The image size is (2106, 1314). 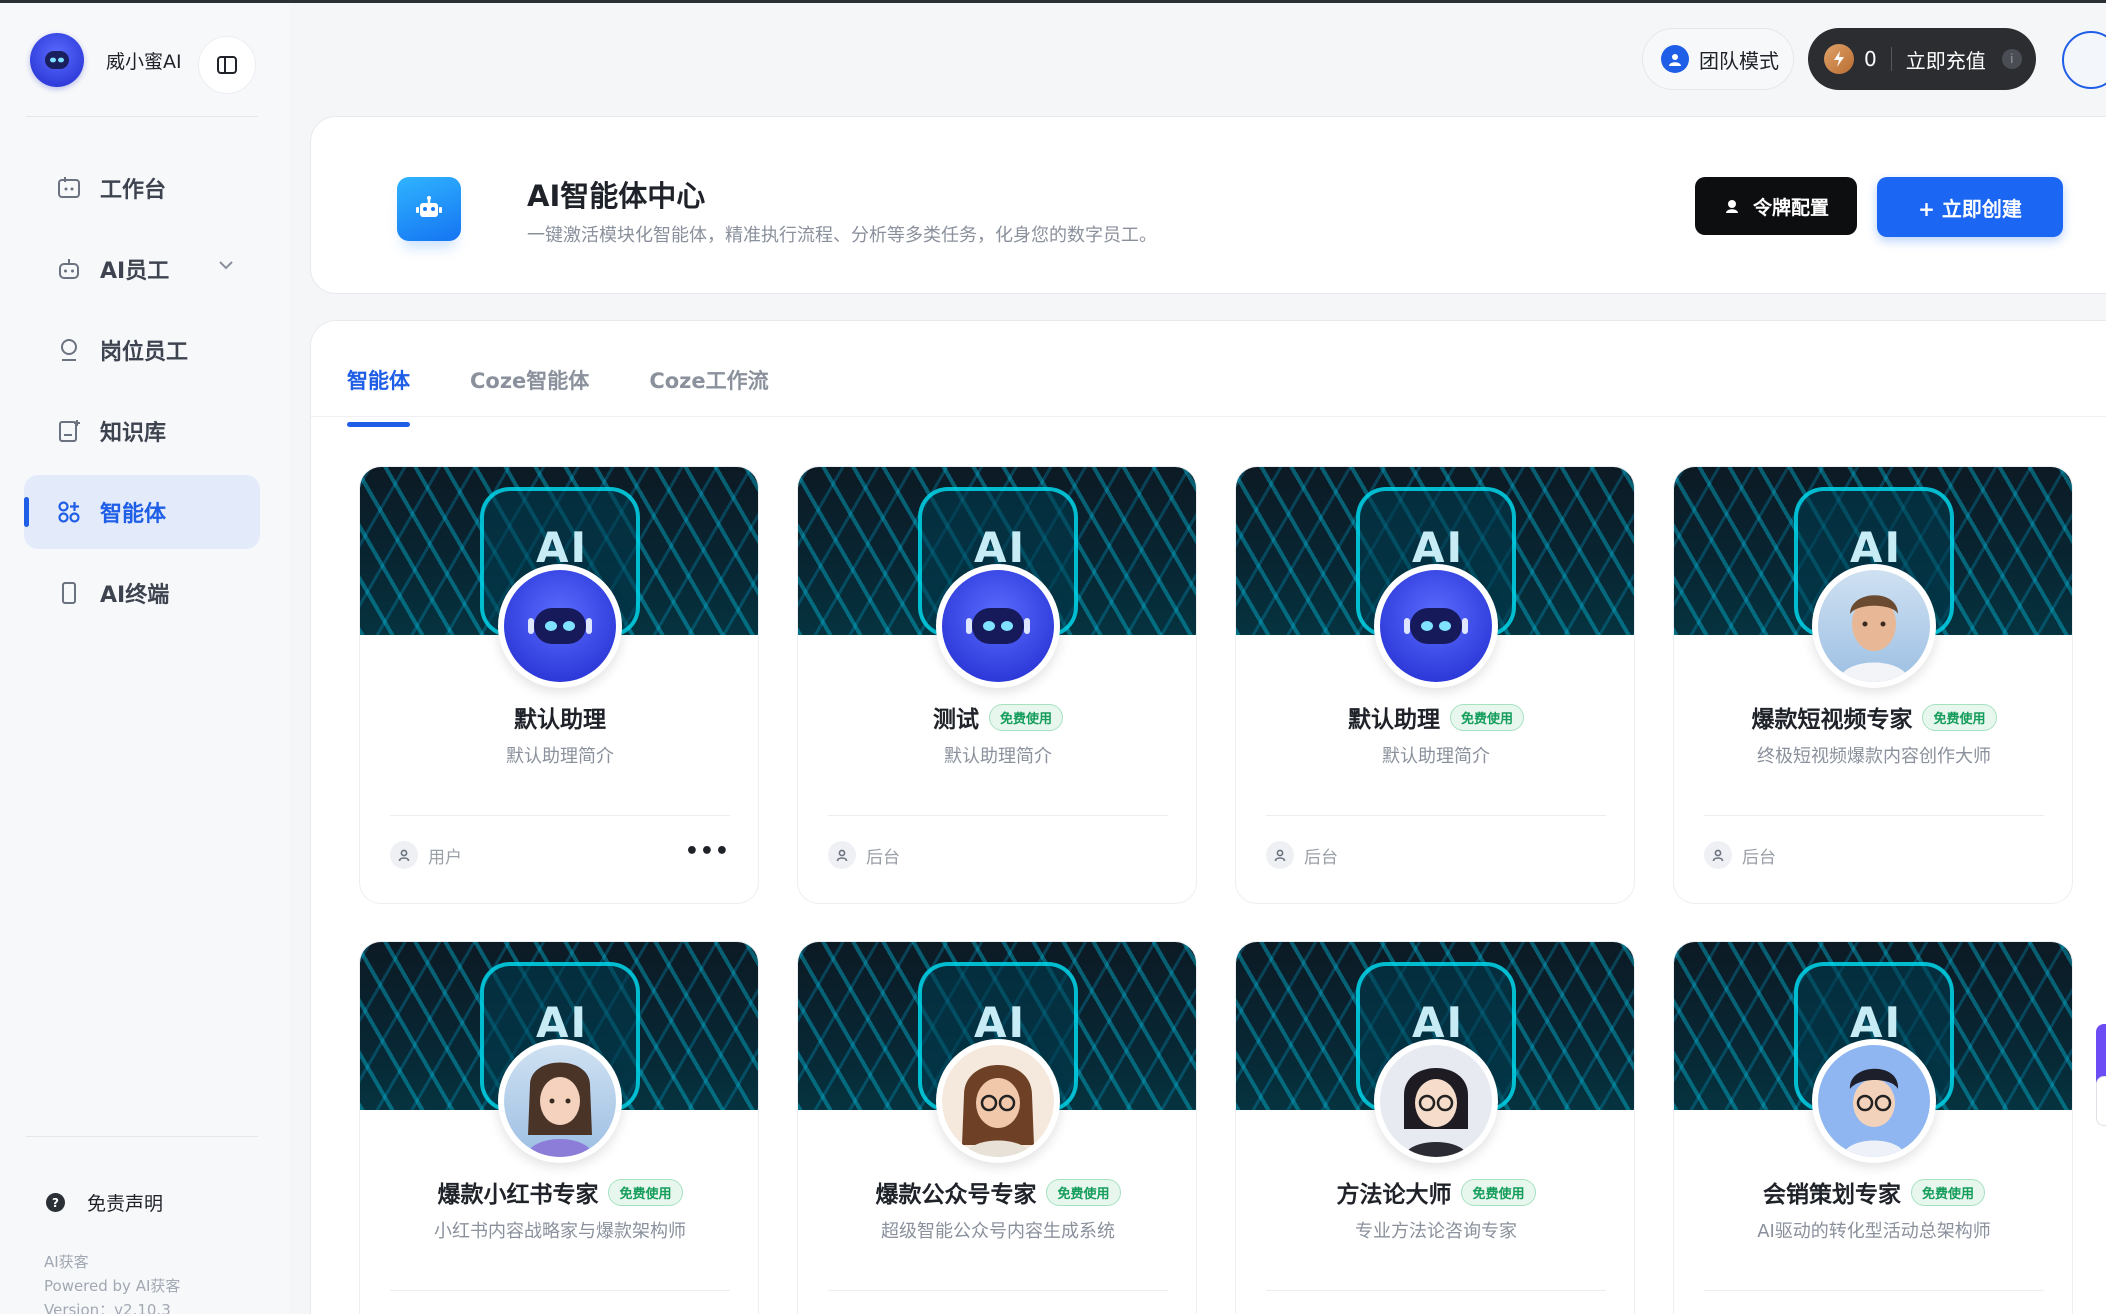 What do you see at coordinates (69, 188) in the screenshot?
I see `workbench-icon` at bounding box center [69, 188].